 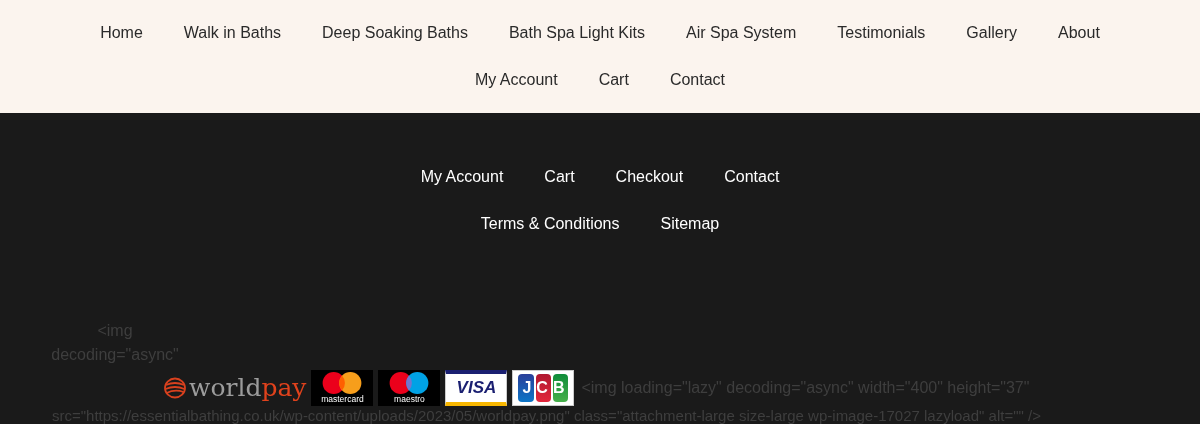 What do you see at coordinates (649, 176) in the screenshot?
I see `footer-link: Checkout` at bounding box center [649, 176].